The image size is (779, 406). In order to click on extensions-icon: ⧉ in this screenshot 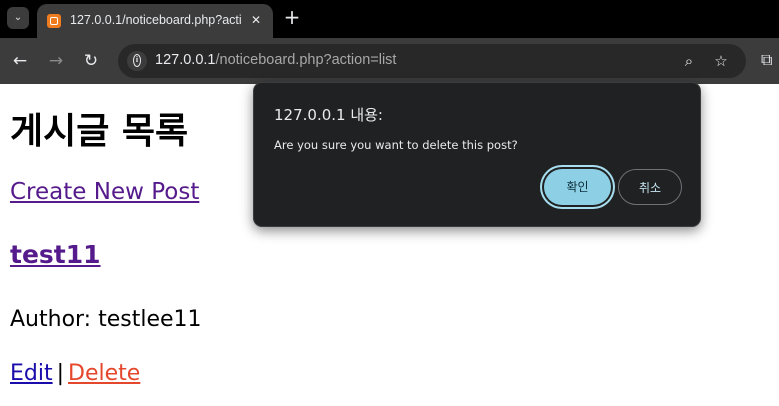, I will do `click(770, 60)`.